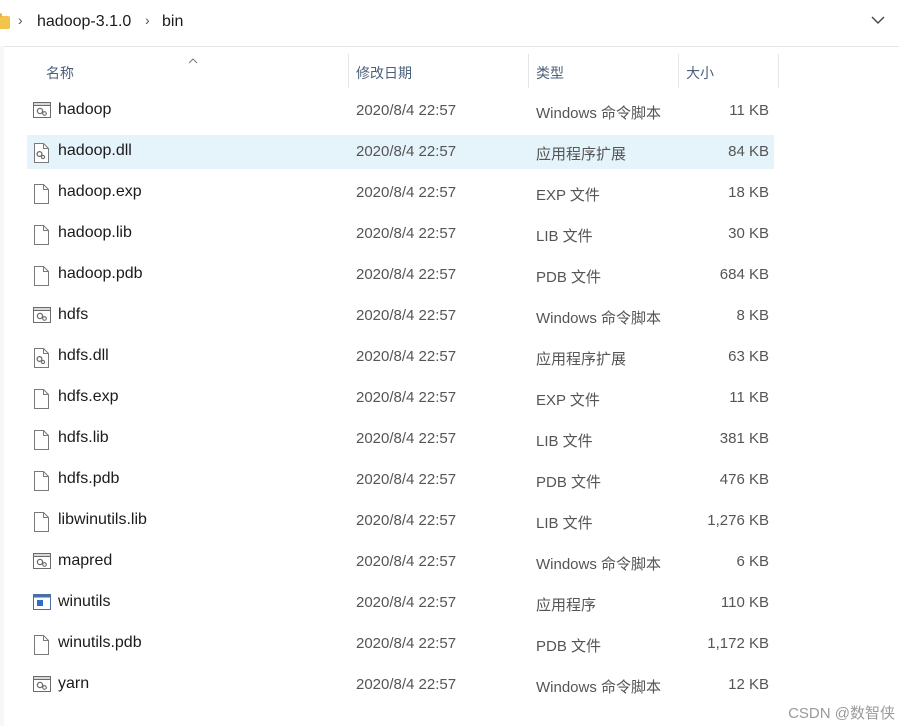 The image size is (899, 726). I want to click on file-size: 110 KB, so click(744, 602).